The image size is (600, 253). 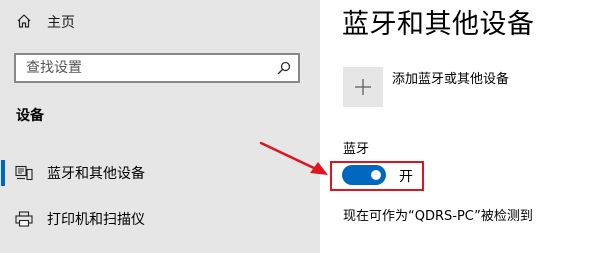 I want to click on sidebar-item-printers: 打印机和扫描仪, so click(x=160, y=219).